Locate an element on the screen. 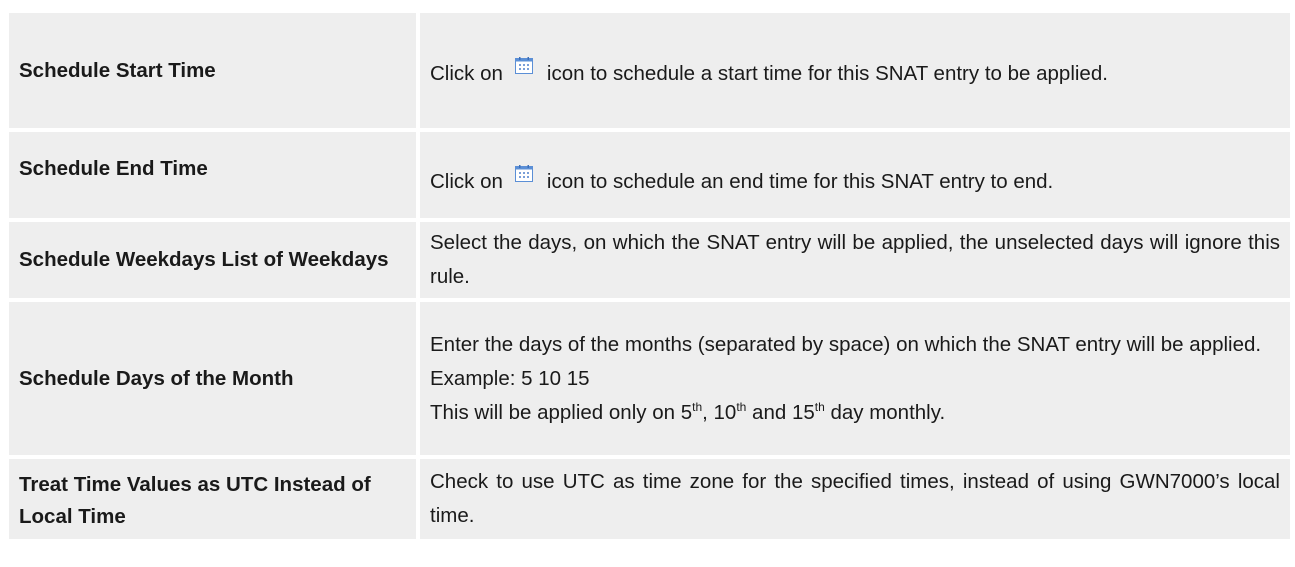 The height and width of the screenshot is (567, 1295). parameter-name: Schedule End Time is located at coordinates (212, 175).